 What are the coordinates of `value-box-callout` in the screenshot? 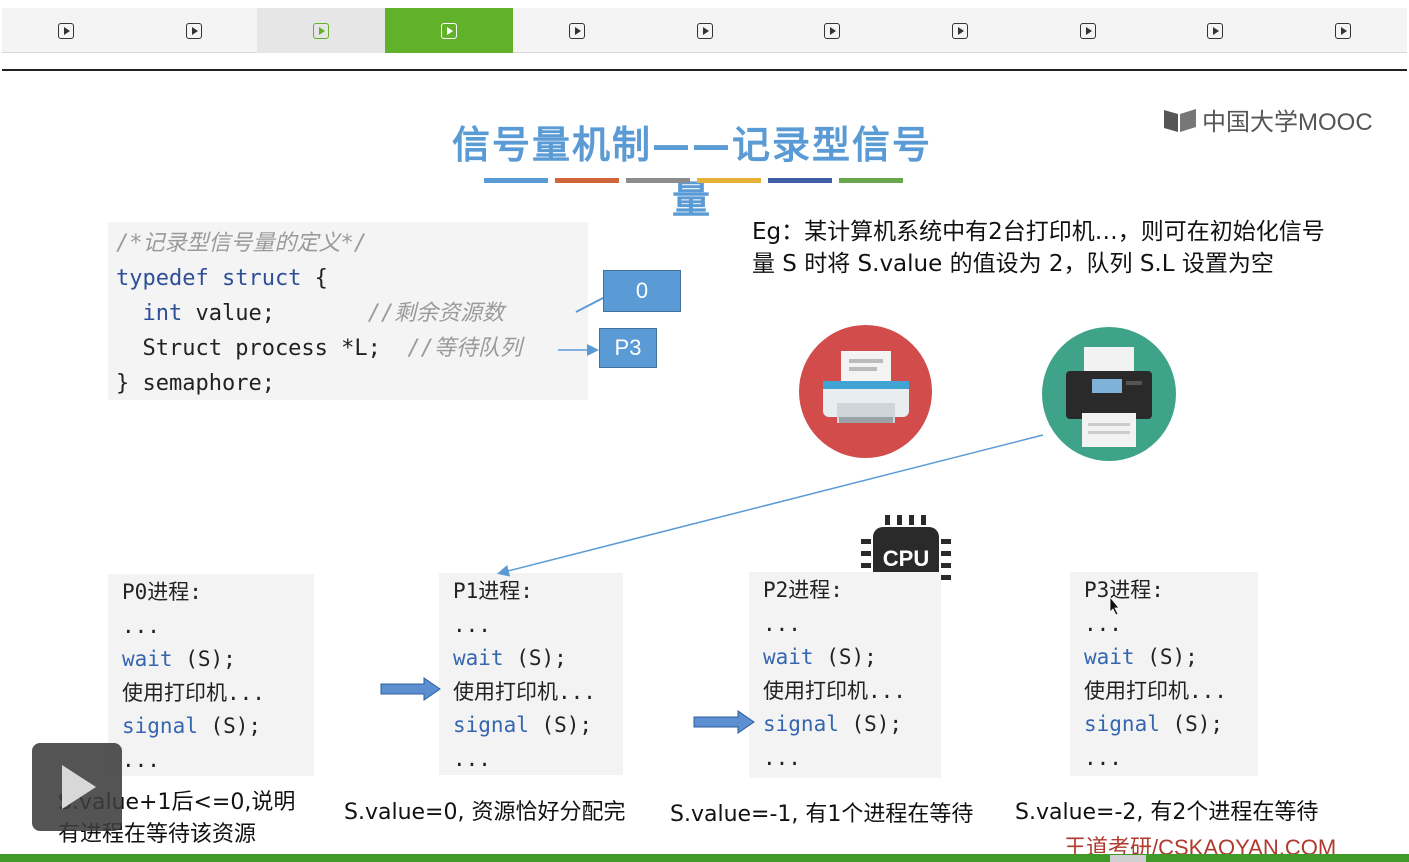 It's located at (589, 305).